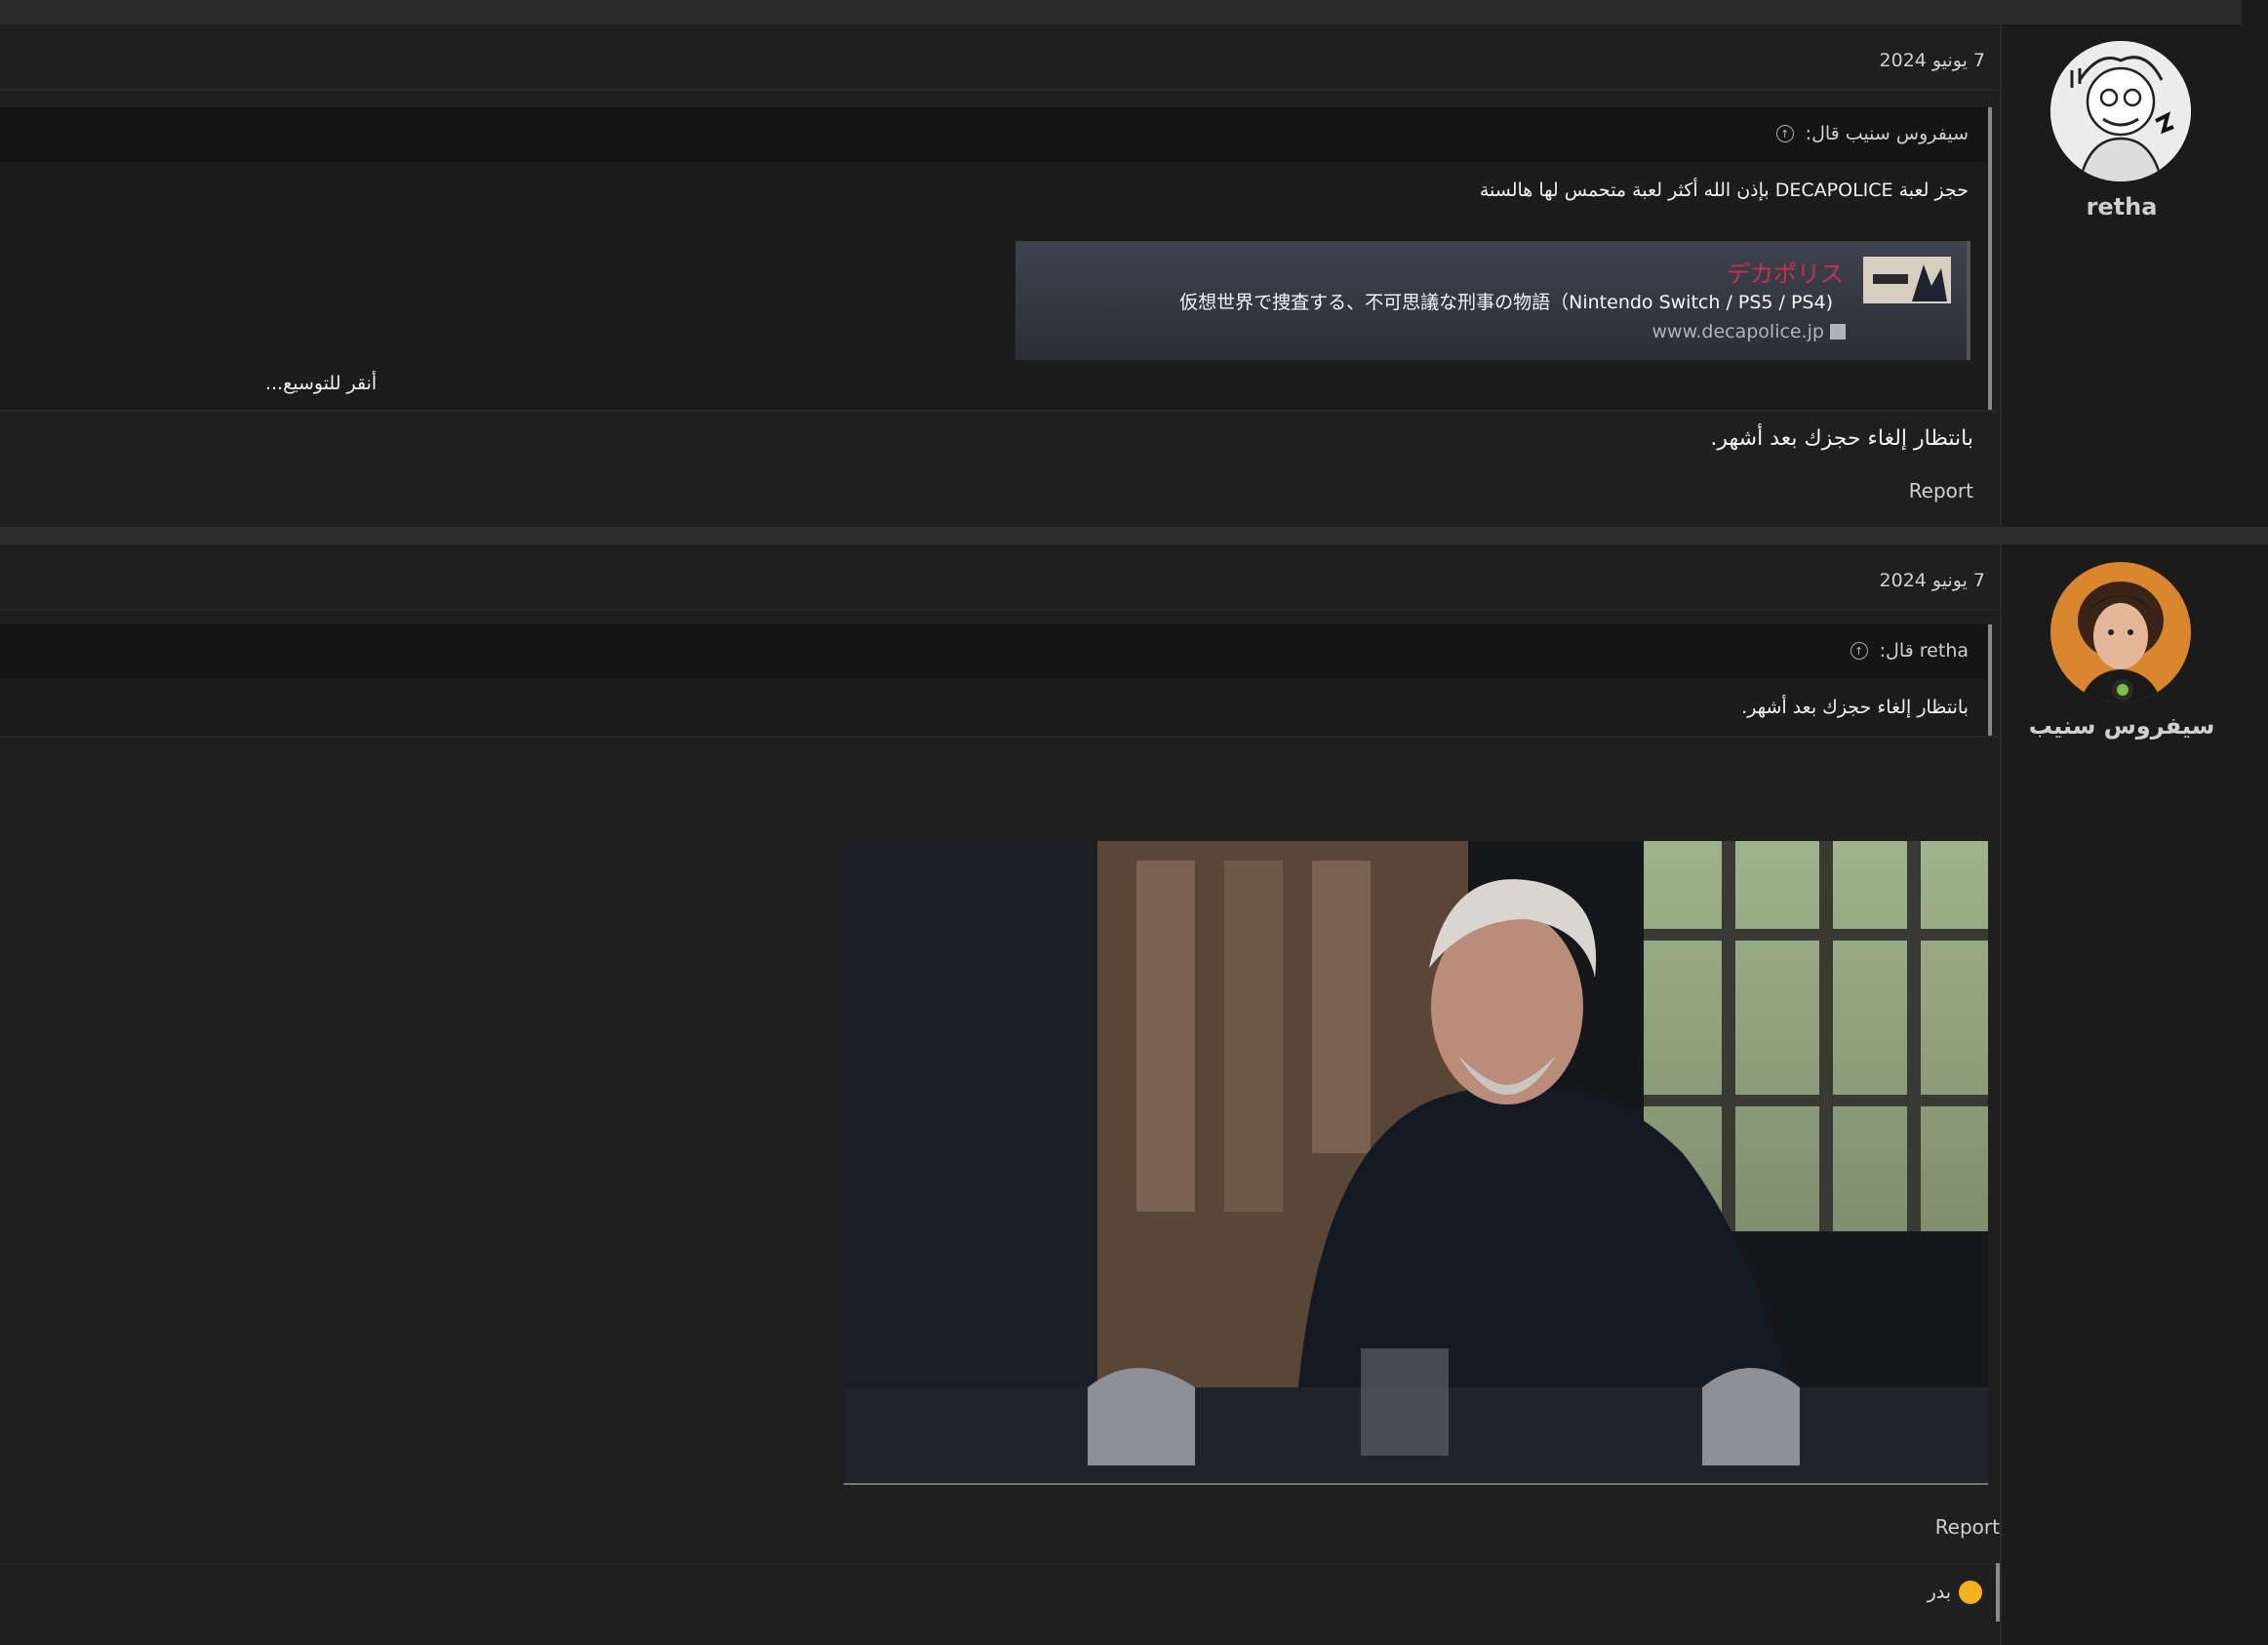  Describe the element at coordinates (1841, 439) in the screenshot. I see `post-message: بانتظار إلغاء حجزك بعد أشهر.` at that location.